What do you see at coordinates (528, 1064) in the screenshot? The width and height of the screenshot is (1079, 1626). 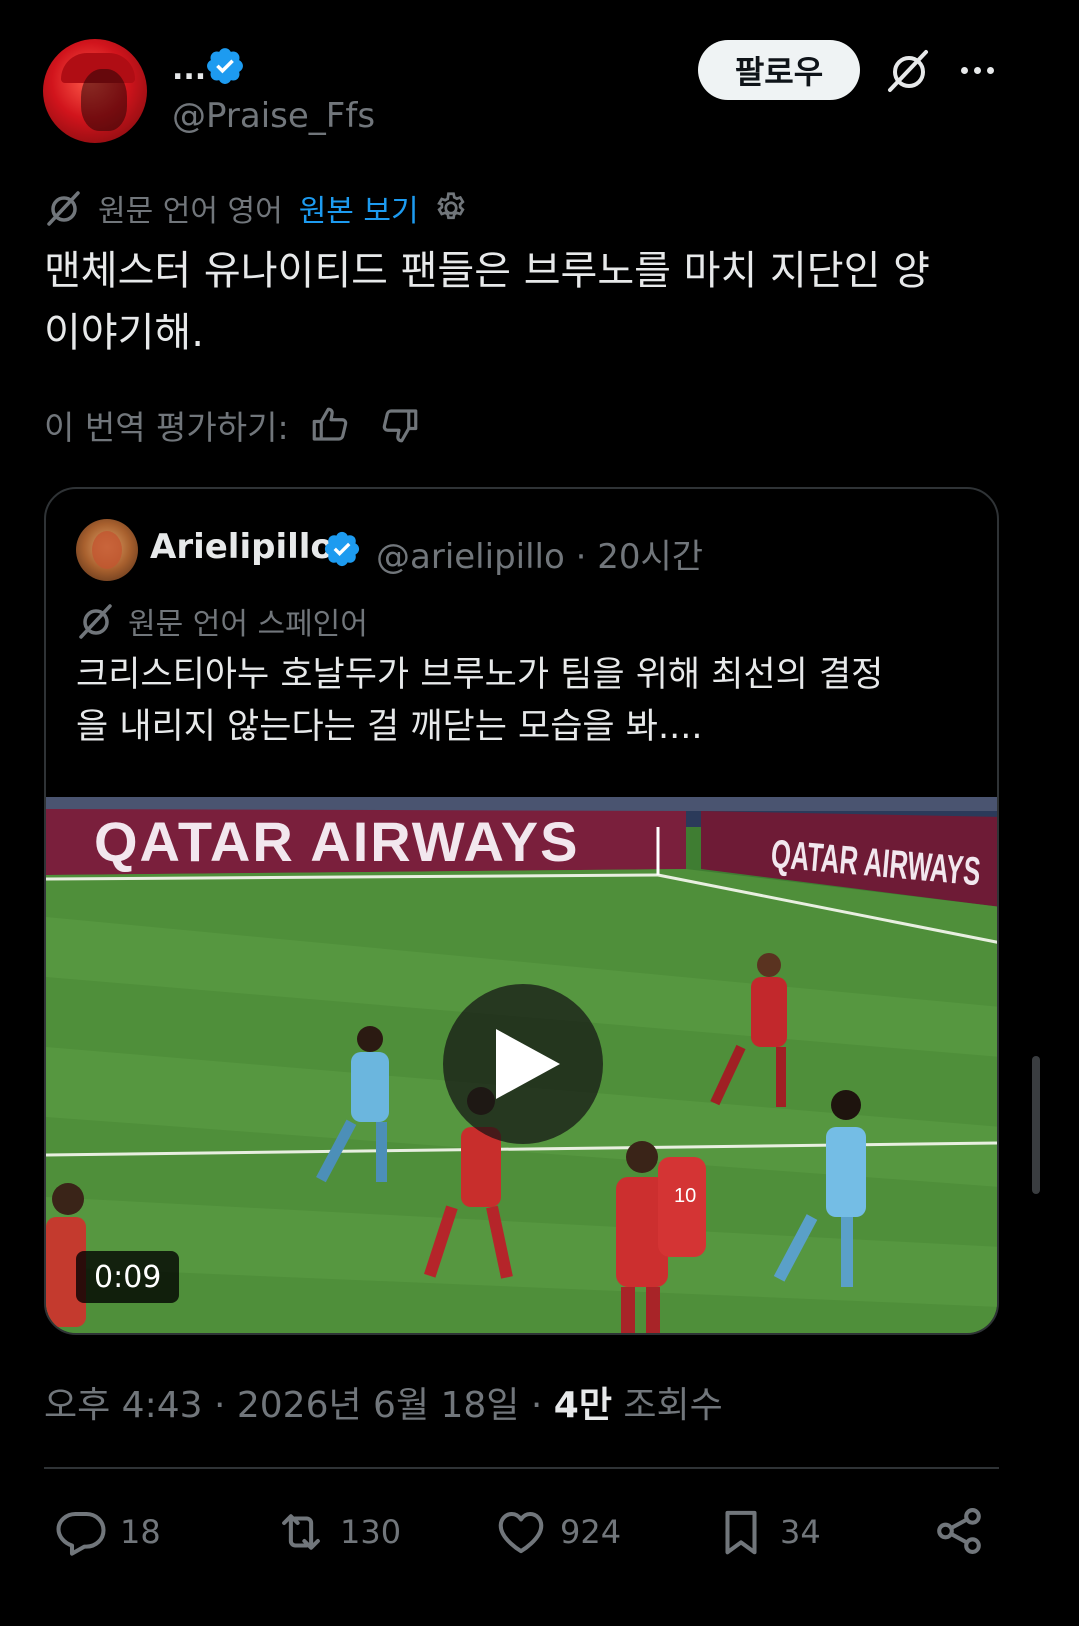 I see `play-icon` at bounding box center [528, 1064].